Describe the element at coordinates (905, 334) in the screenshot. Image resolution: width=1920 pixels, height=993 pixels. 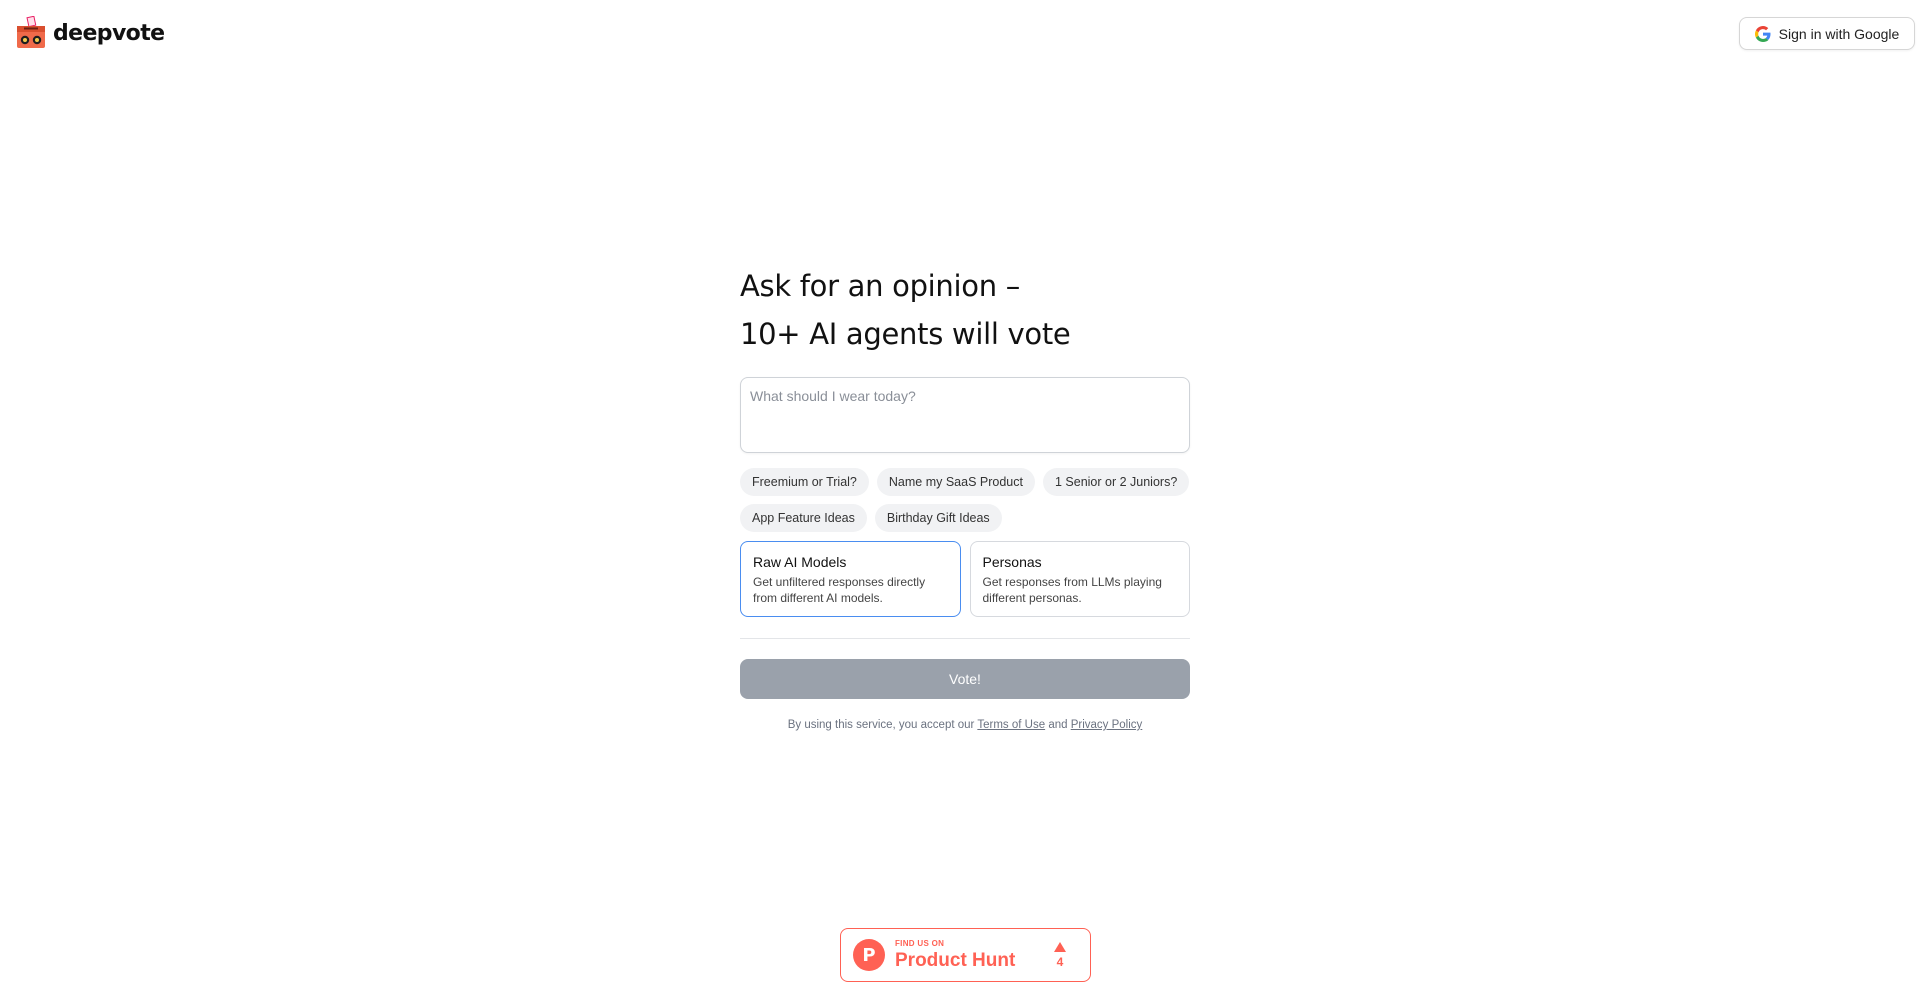
I see `title-line-2: 10+ AI agents will vote` at that location.